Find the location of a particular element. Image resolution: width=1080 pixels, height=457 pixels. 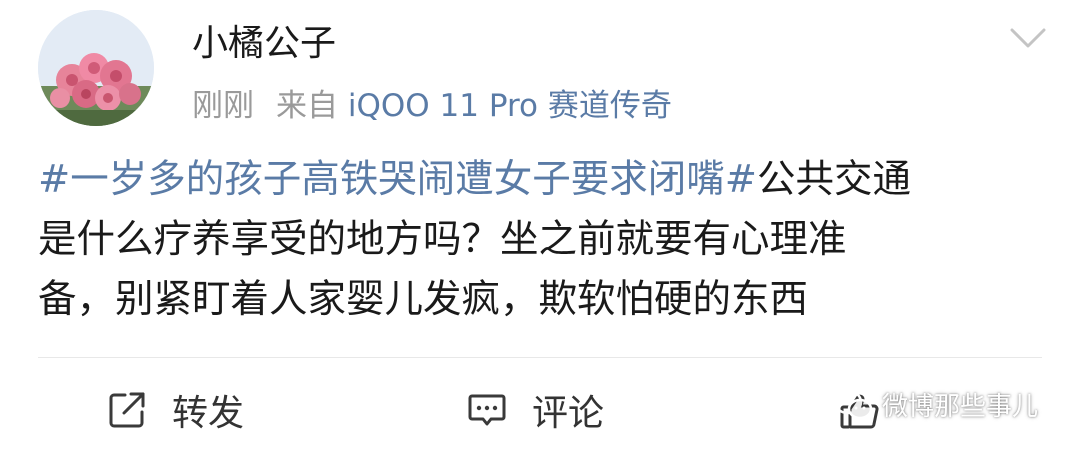

comment-button: 评论 is located at coordinates (535, 410).